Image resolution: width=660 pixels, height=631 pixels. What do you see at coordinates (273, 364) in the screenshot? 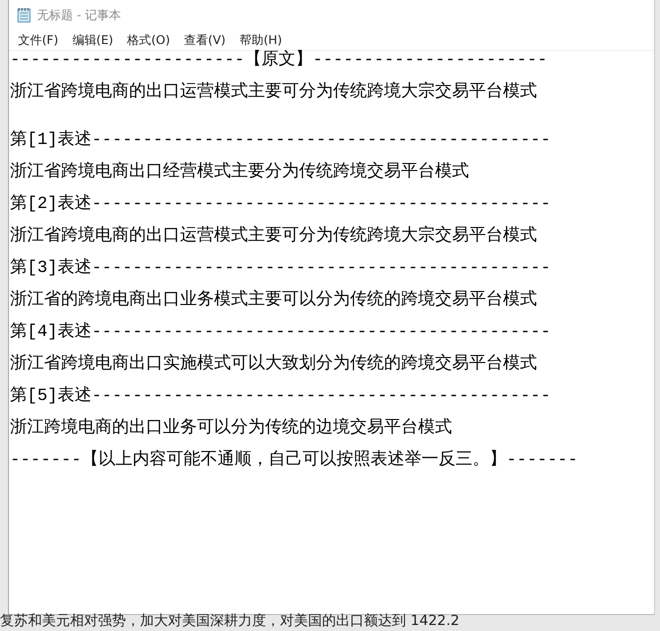
I see `text-line: 浙江省跨境电商出口实施模式可以大致划分为传统的跨境交易平台模式` at bounding box center [273, 364].